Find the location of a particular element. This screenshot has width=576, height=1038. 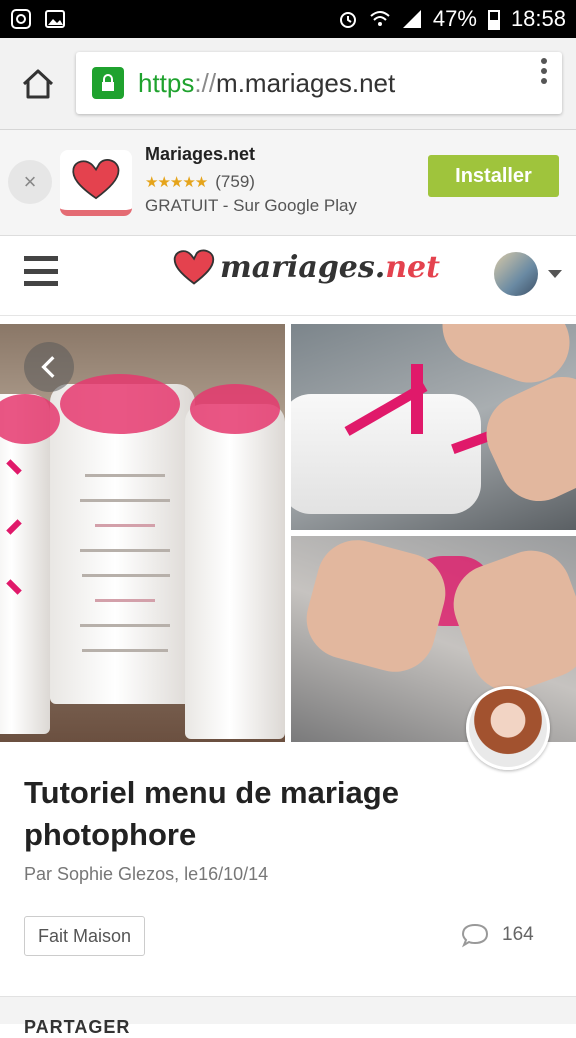

category-tag-button: Fait Maison is located at coordinates (85, 936).